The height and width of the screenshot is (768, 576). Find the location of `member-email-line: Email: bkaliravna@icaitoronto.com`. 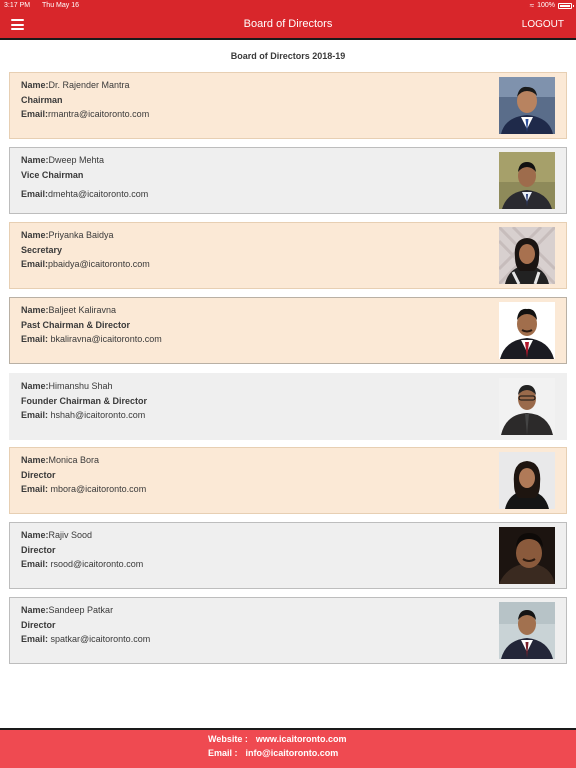

member-email-line: Email: bkaliravna@icaitoronto.com is located at coordinates (91, 339).